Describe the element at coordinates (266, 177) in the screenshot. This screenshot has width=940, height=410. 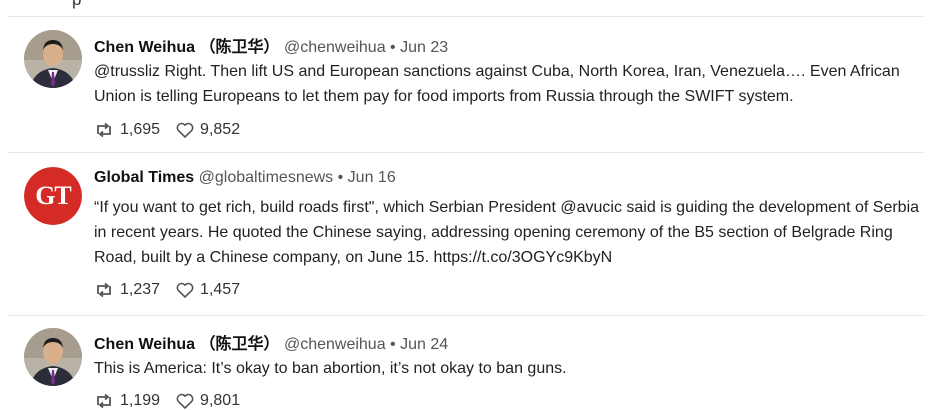
I see `author-handle: @globaltimesnews` at that location.